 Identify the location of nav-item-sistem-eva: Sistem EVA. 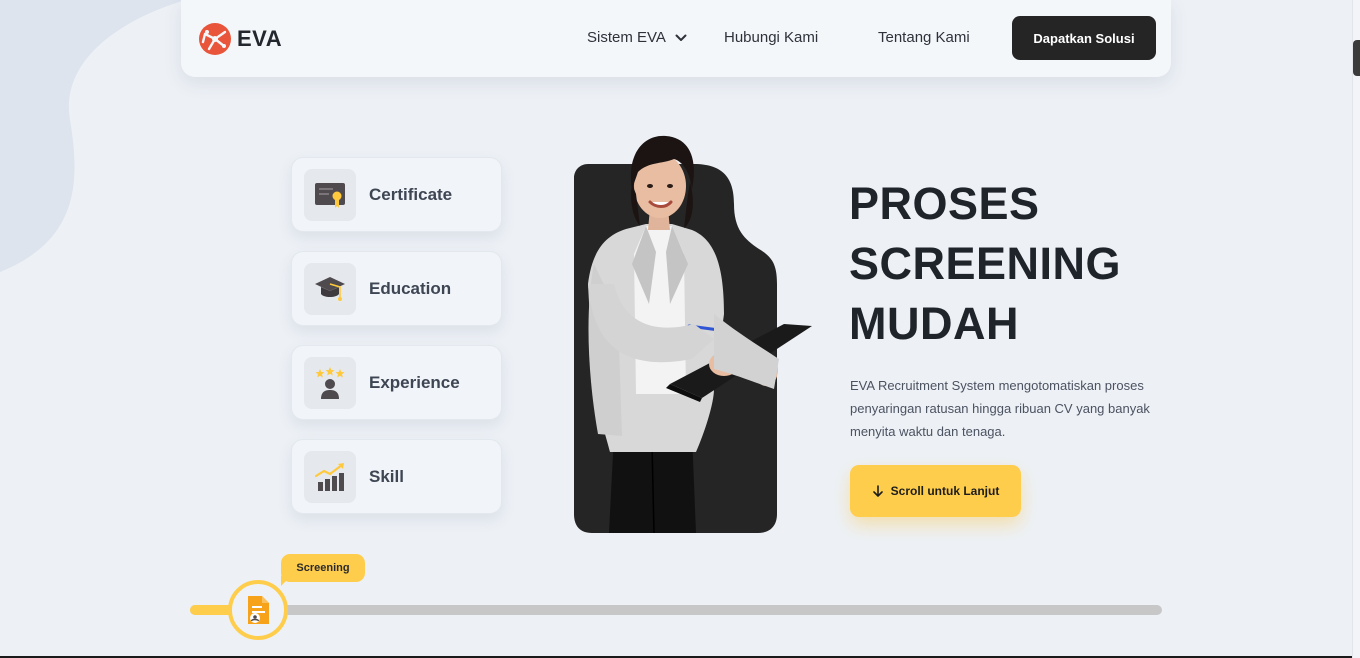
(637, 37).